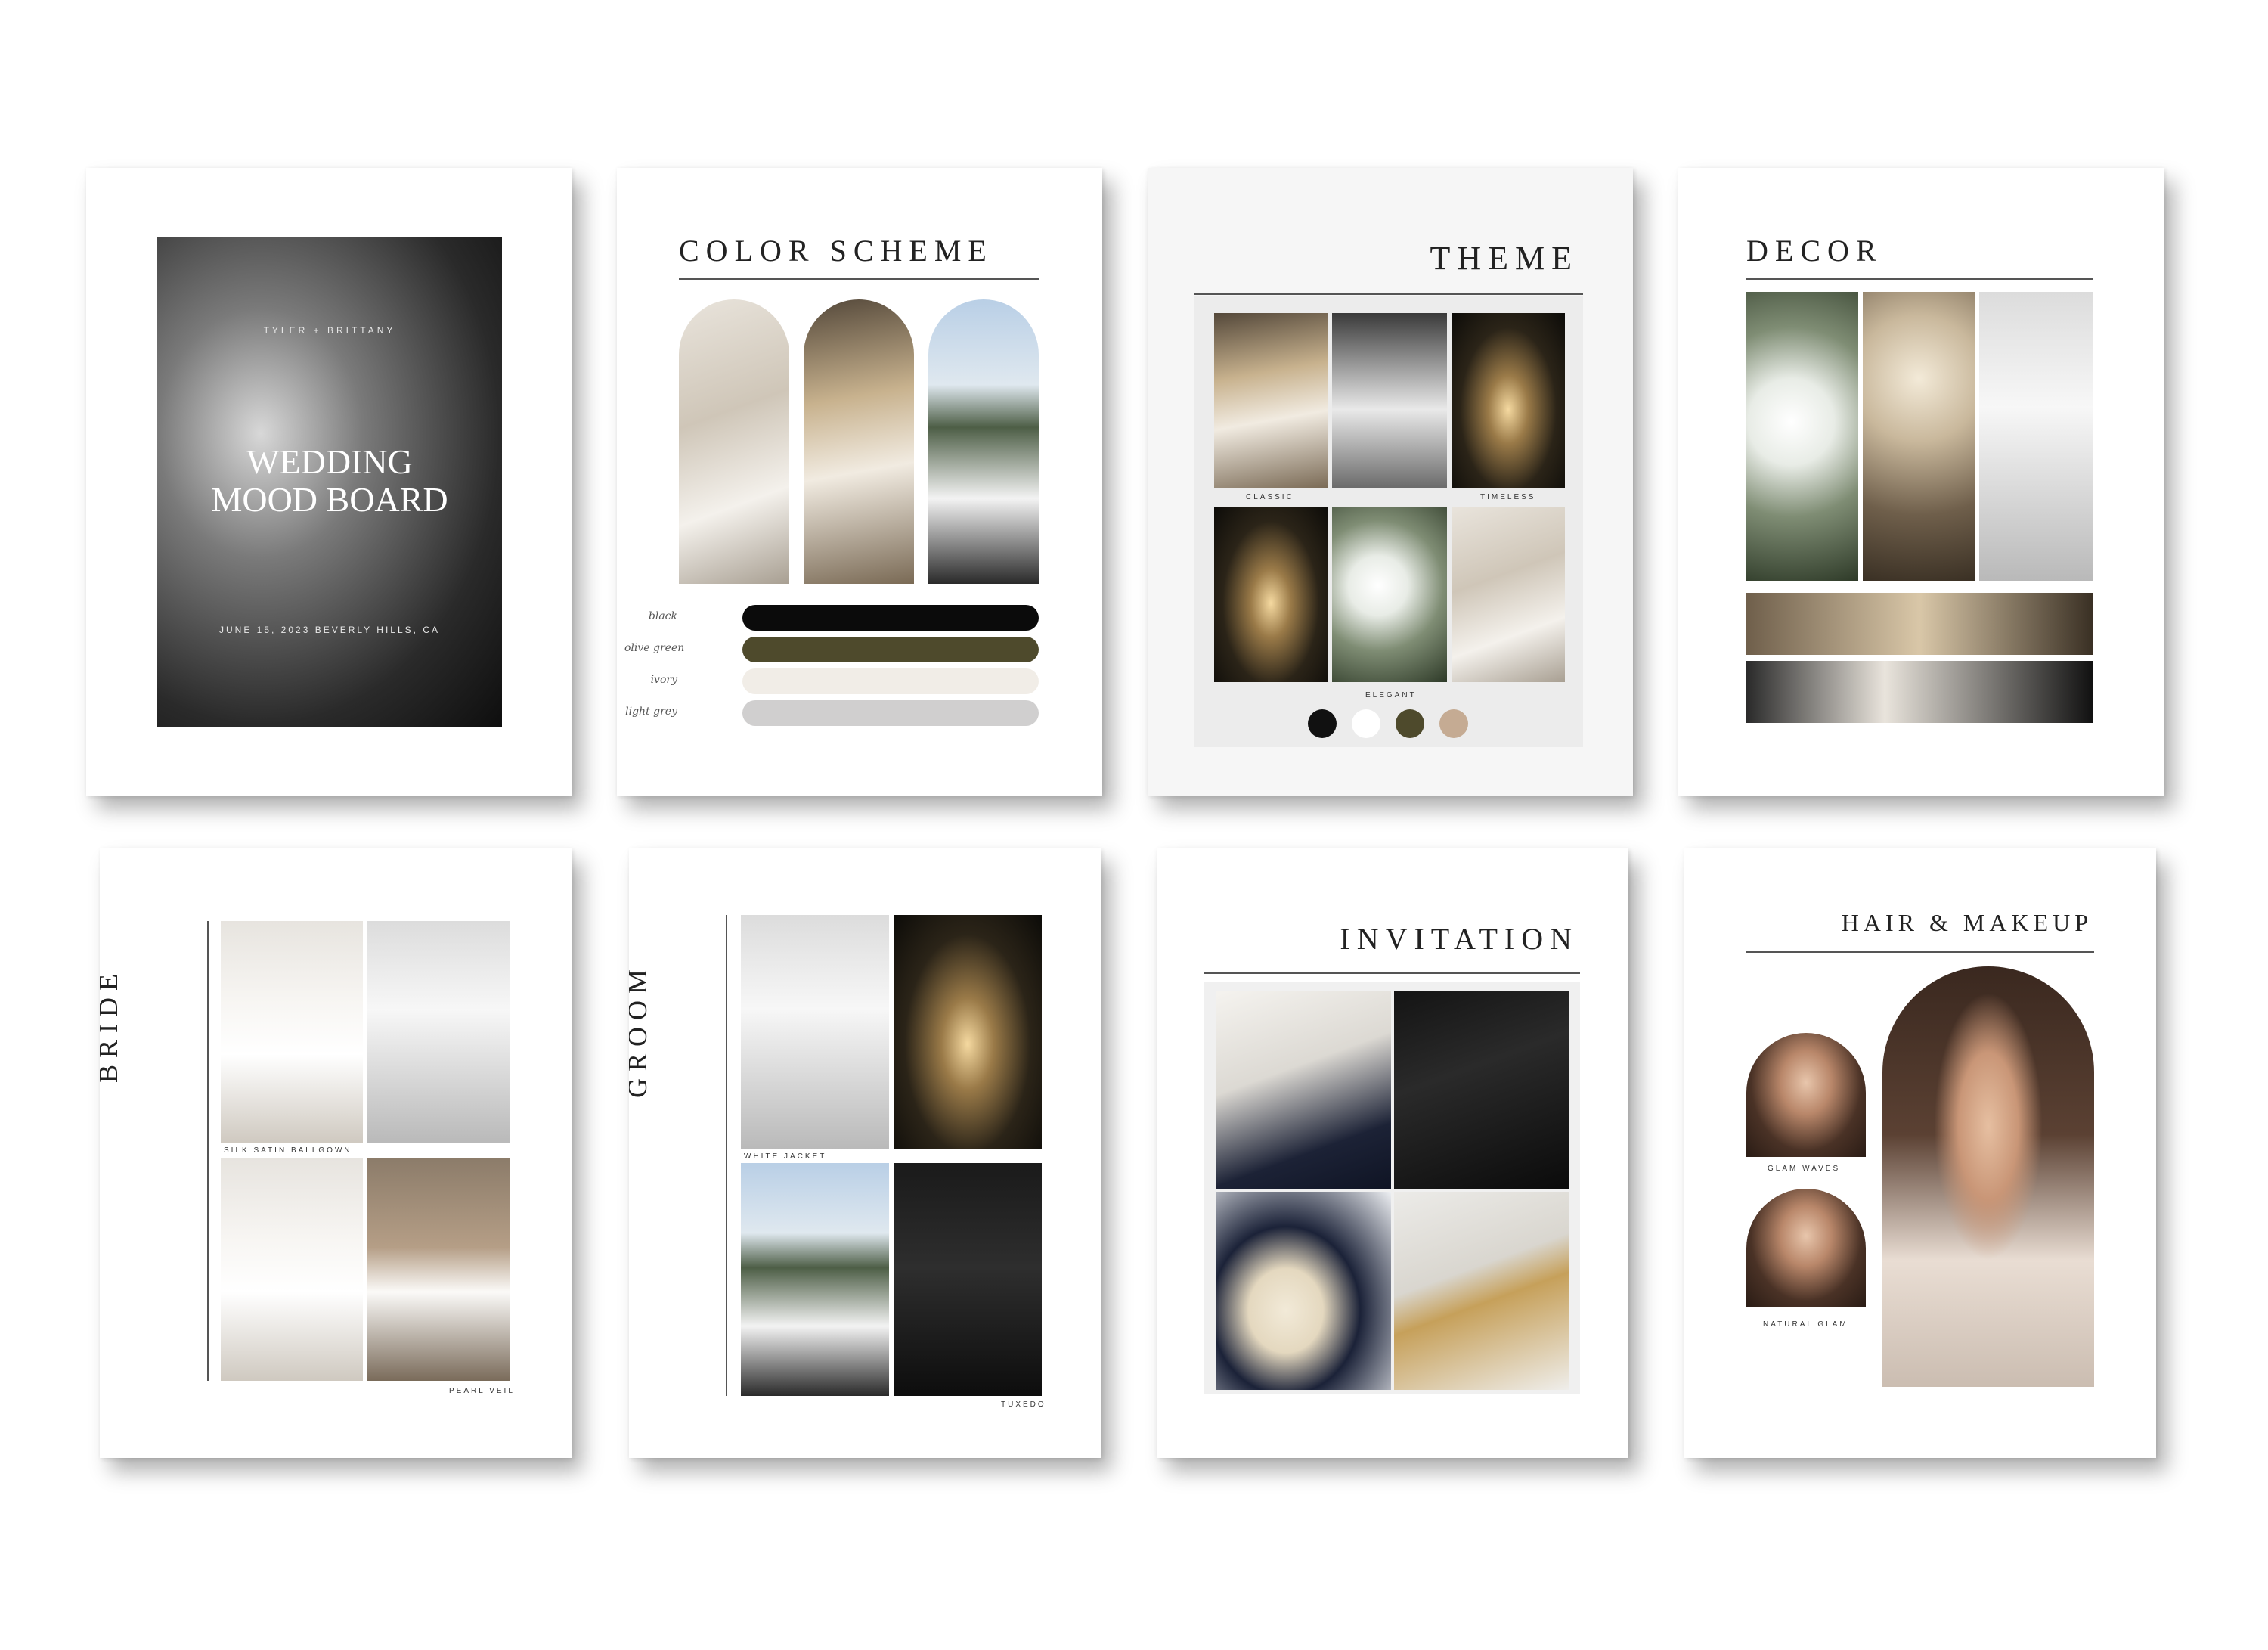  Describe the element at coordinates (1814, 251) in the screenshot. I see `decor-title: DECOR` at that location.